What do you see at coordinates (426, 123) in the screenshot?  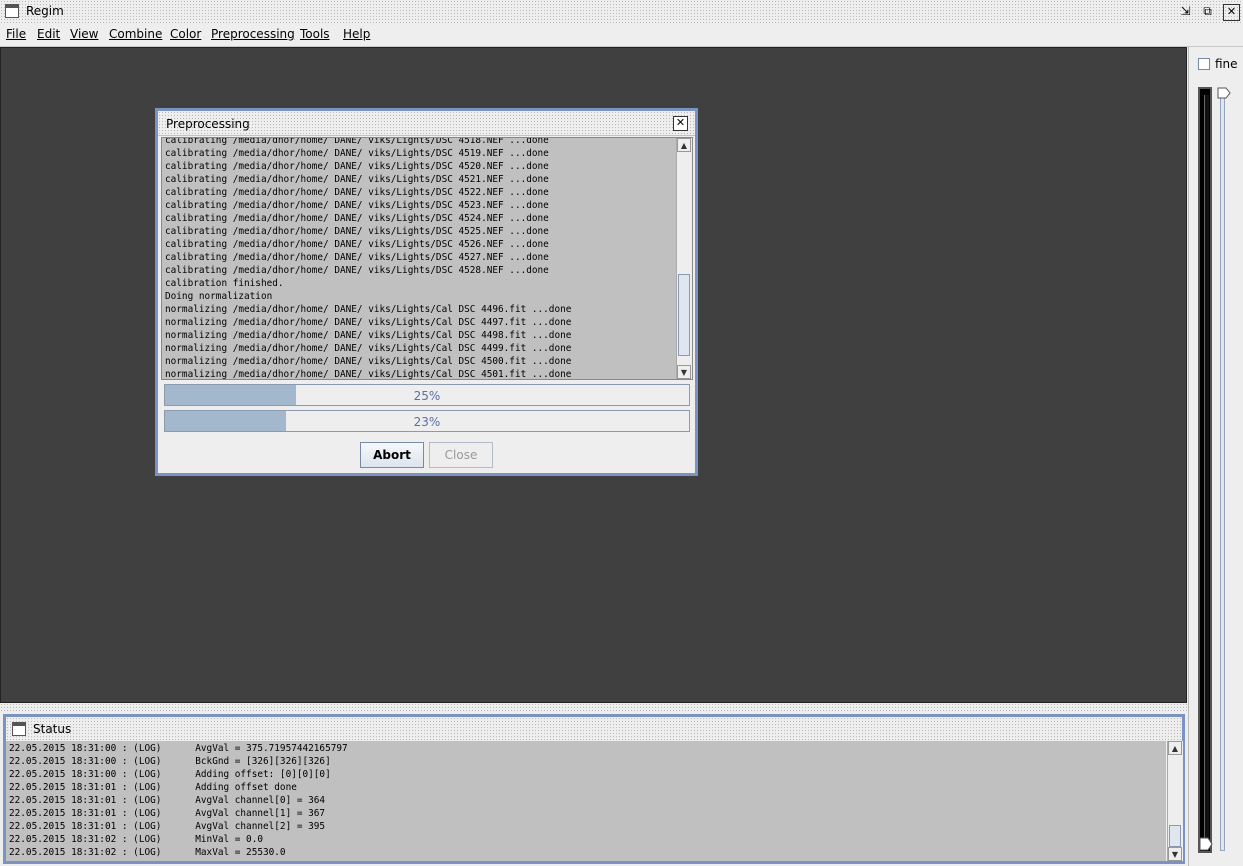 I see `dialog-title-bar: Preprocessing ✕` at bounding box center [426, 123].